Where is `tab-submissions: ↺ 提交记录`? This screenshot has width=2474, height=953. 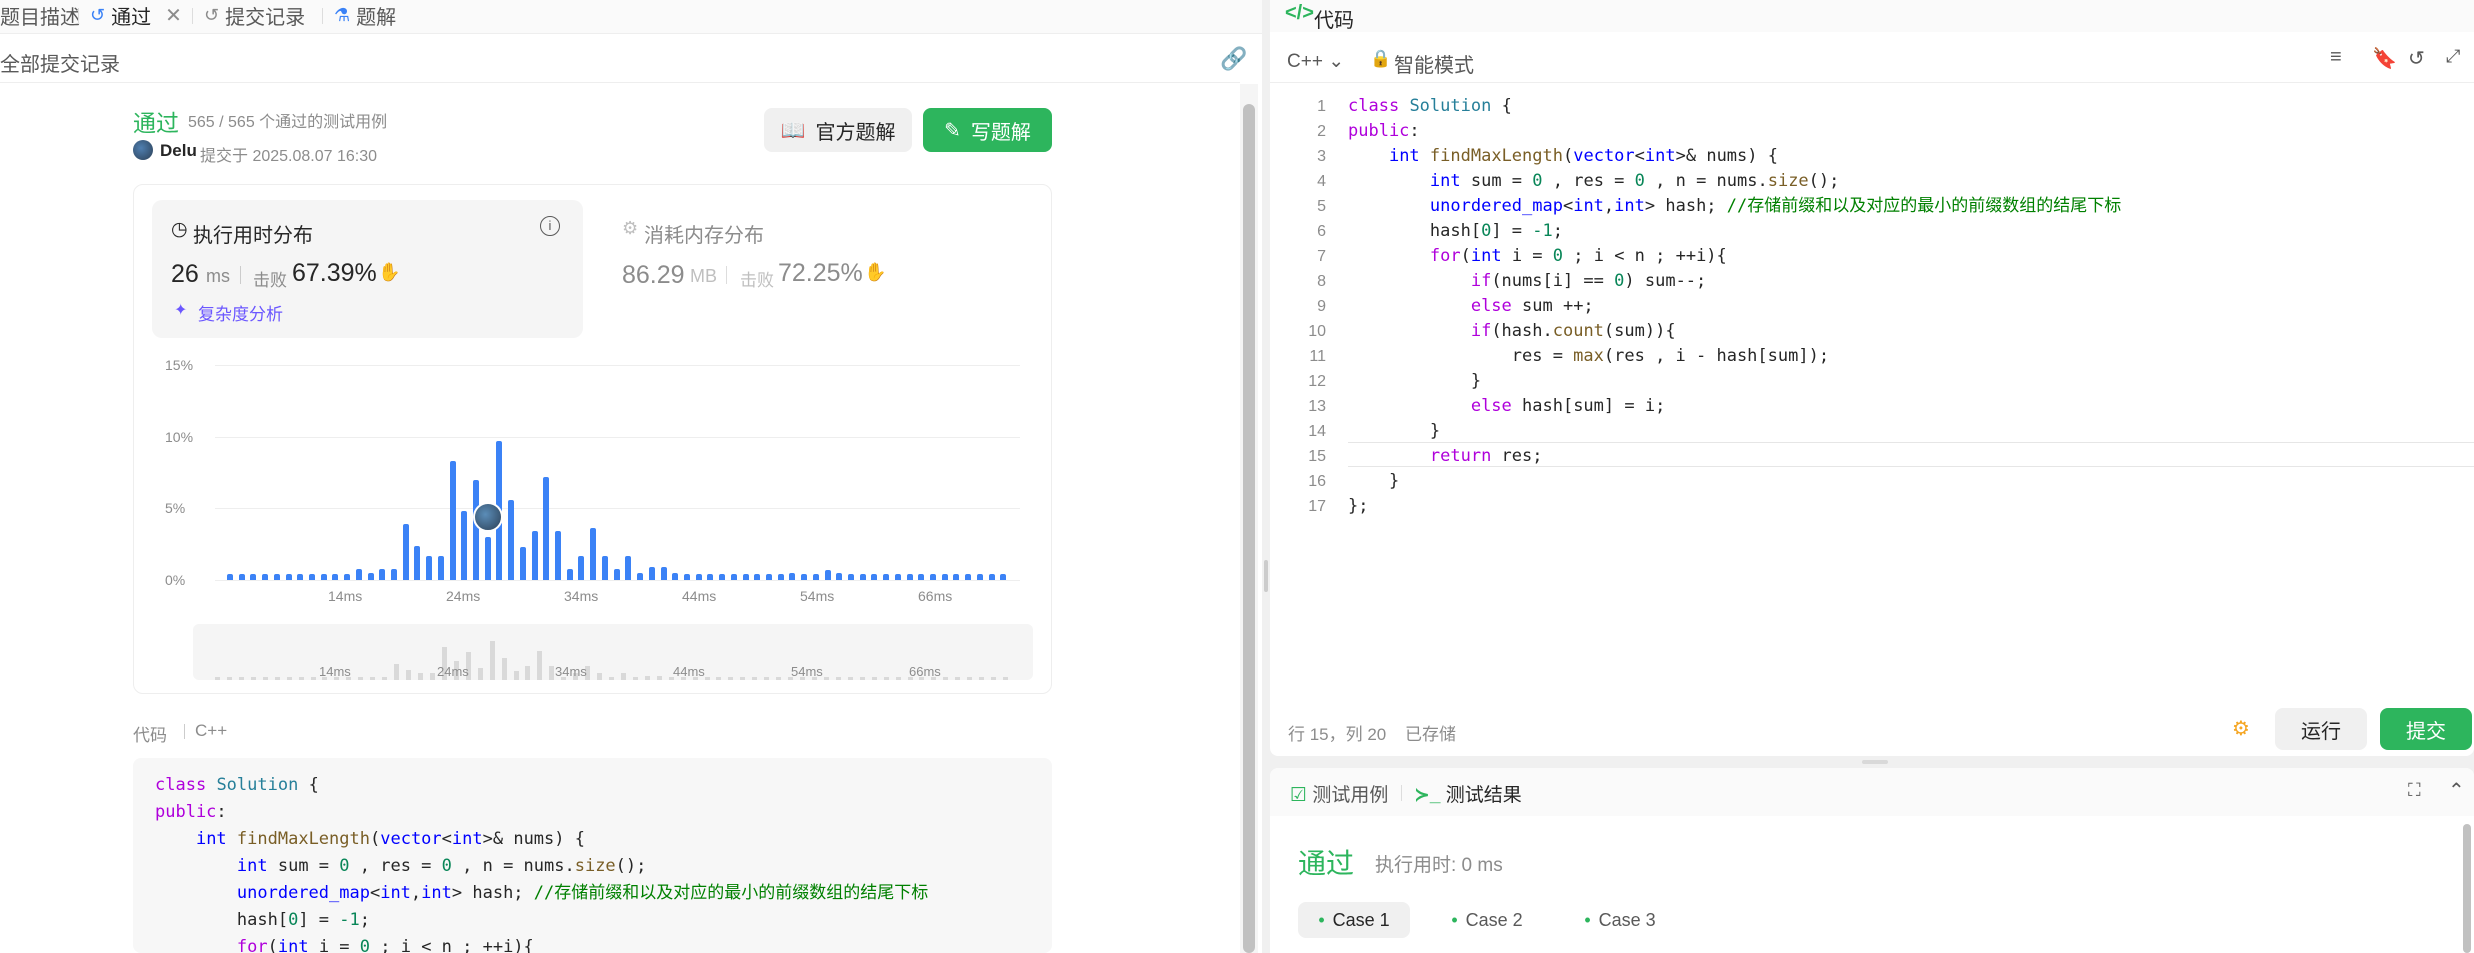
tab-submissions: ↺ 提交记录 is located at coordinates (254, 15).